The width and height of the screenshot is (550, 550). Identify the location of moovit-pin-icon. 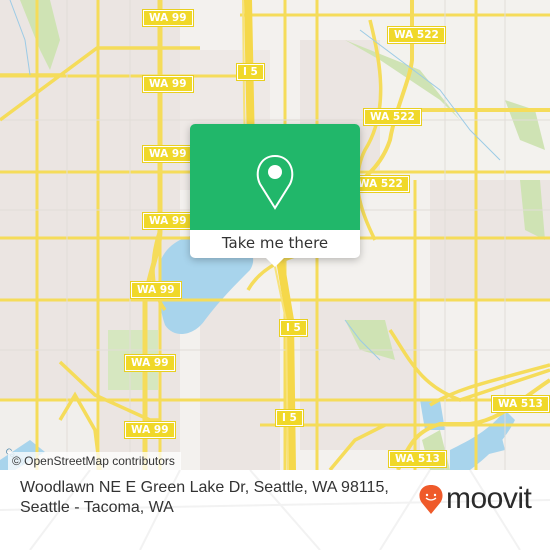
(431, 499).